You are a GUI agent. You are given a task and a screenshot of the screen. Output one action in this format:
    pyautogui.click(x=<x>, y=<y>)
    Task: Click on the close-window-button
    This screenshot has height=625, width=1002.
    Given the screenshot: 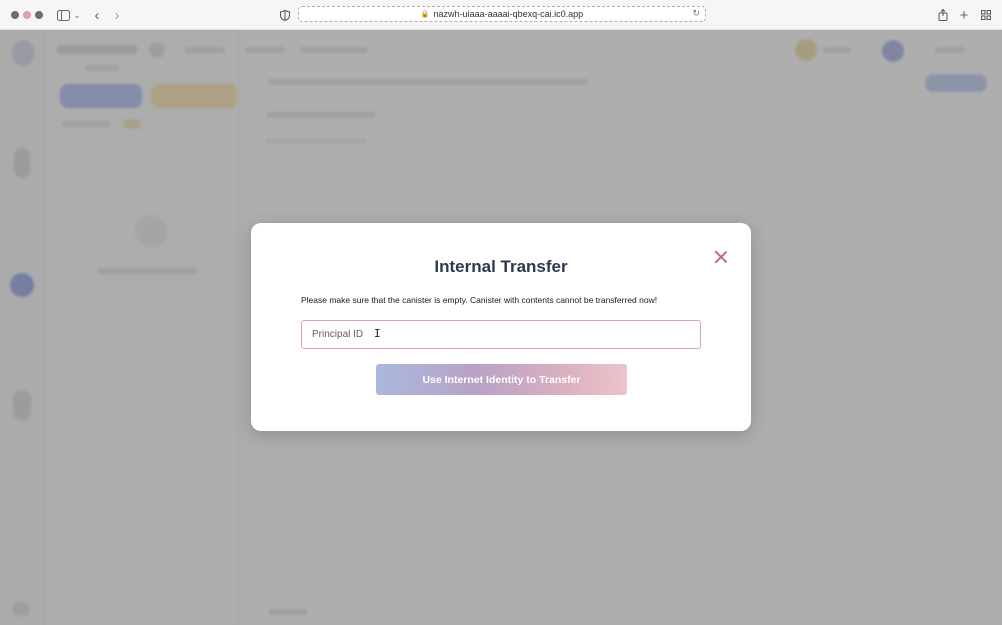 What is the action you would take?
    pyautogui.click(x=15, y=15)
    